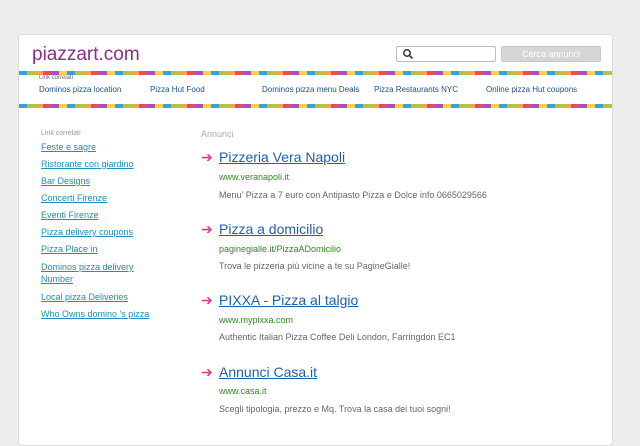  What do you see at coordinates (96, 314) in the screenshot?
I see `sidebar-link: Who Owns domino 's pizza` at bounding box center [96, 314].